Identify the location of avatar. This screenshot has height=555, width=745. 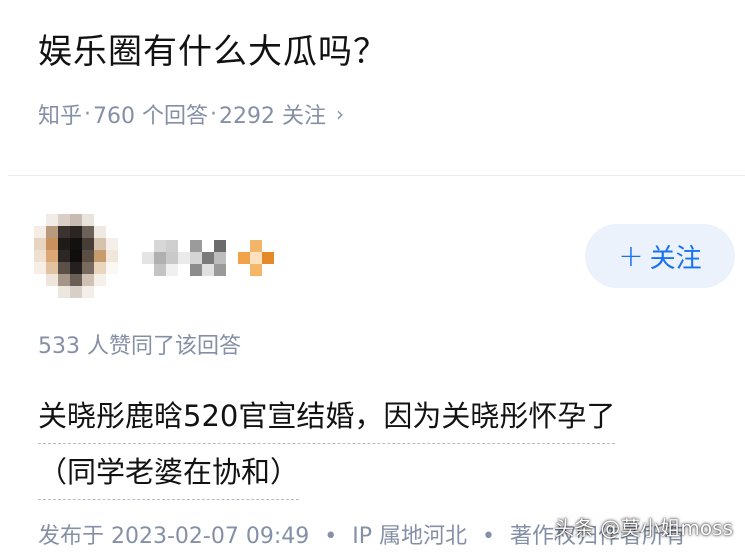
(76, 256).